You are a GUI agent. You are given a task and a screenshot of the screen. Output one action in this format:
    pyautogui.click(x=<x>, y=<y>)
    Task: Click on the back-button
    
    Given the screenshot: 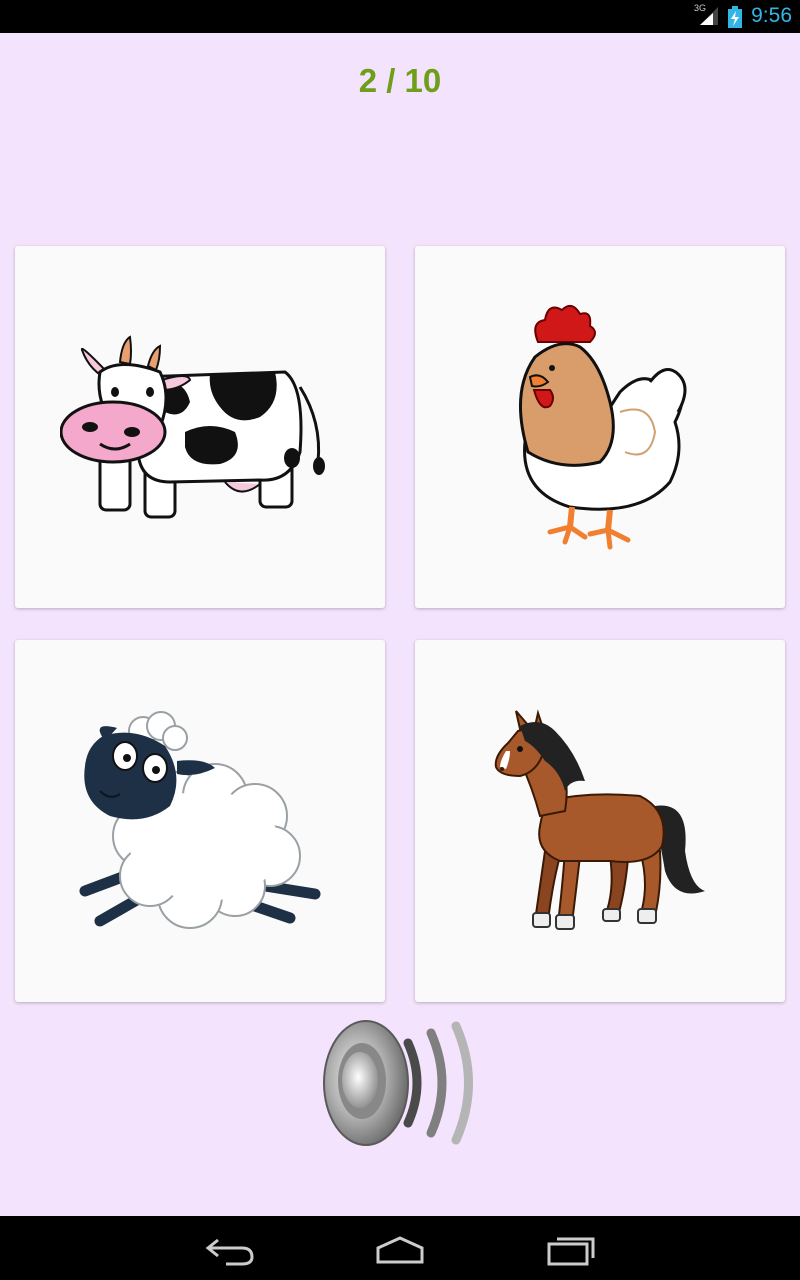 What is the action you would take?
    pyautogui.click(x=230, y=1249)
    